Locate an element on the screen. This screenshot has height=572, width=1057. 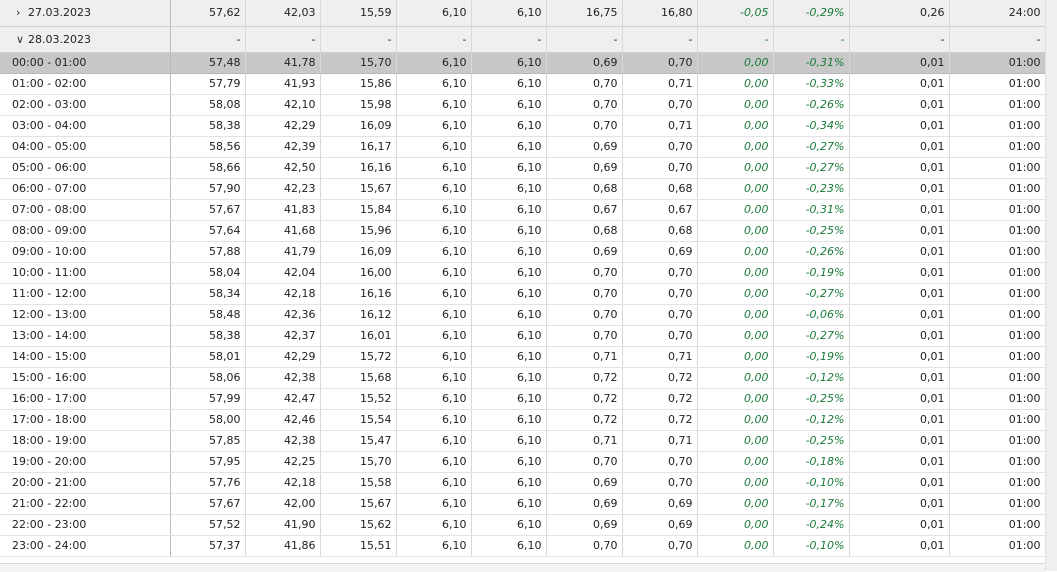
date-group-cell: › 27.03.2023 is located at coordinates (85, 13).